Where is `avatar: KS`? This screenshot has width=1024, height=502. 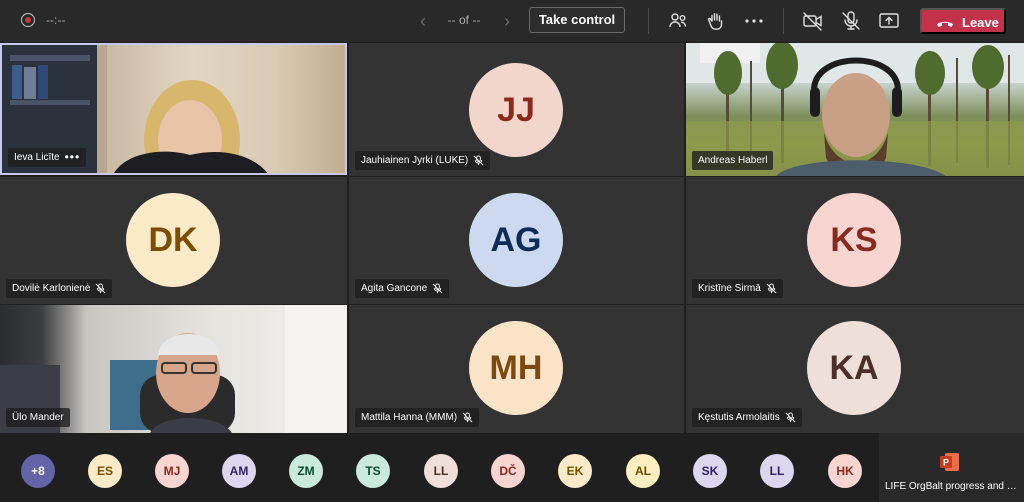
avatar: KS is located at coordinates (854, 240).